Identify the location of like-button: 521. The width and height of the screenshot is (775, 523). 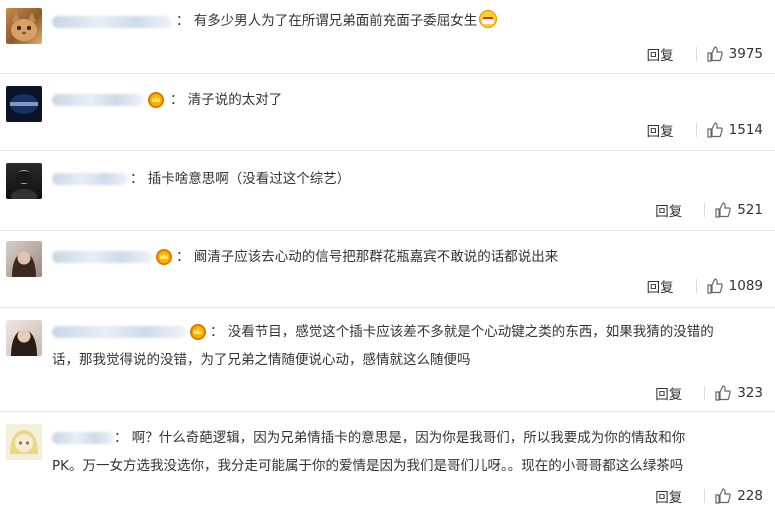
(739, 210).